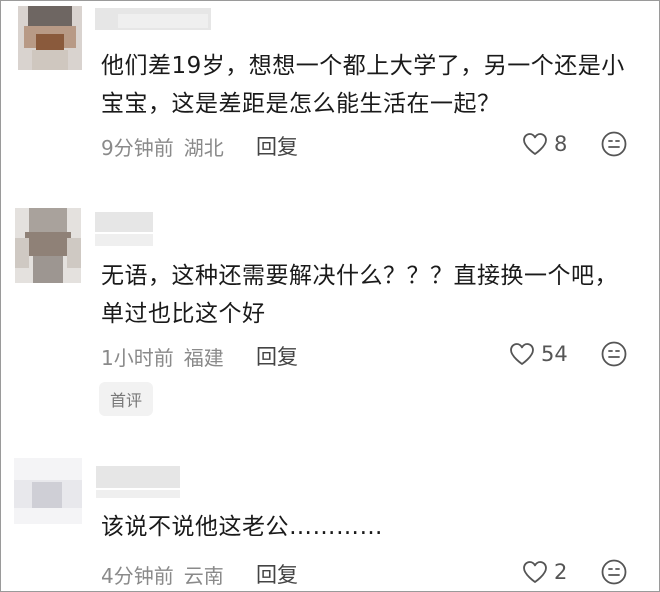 Image resolution: width=660 pixels, height=592 pixels. I want to click on like-count: 2, so click(561, 572).